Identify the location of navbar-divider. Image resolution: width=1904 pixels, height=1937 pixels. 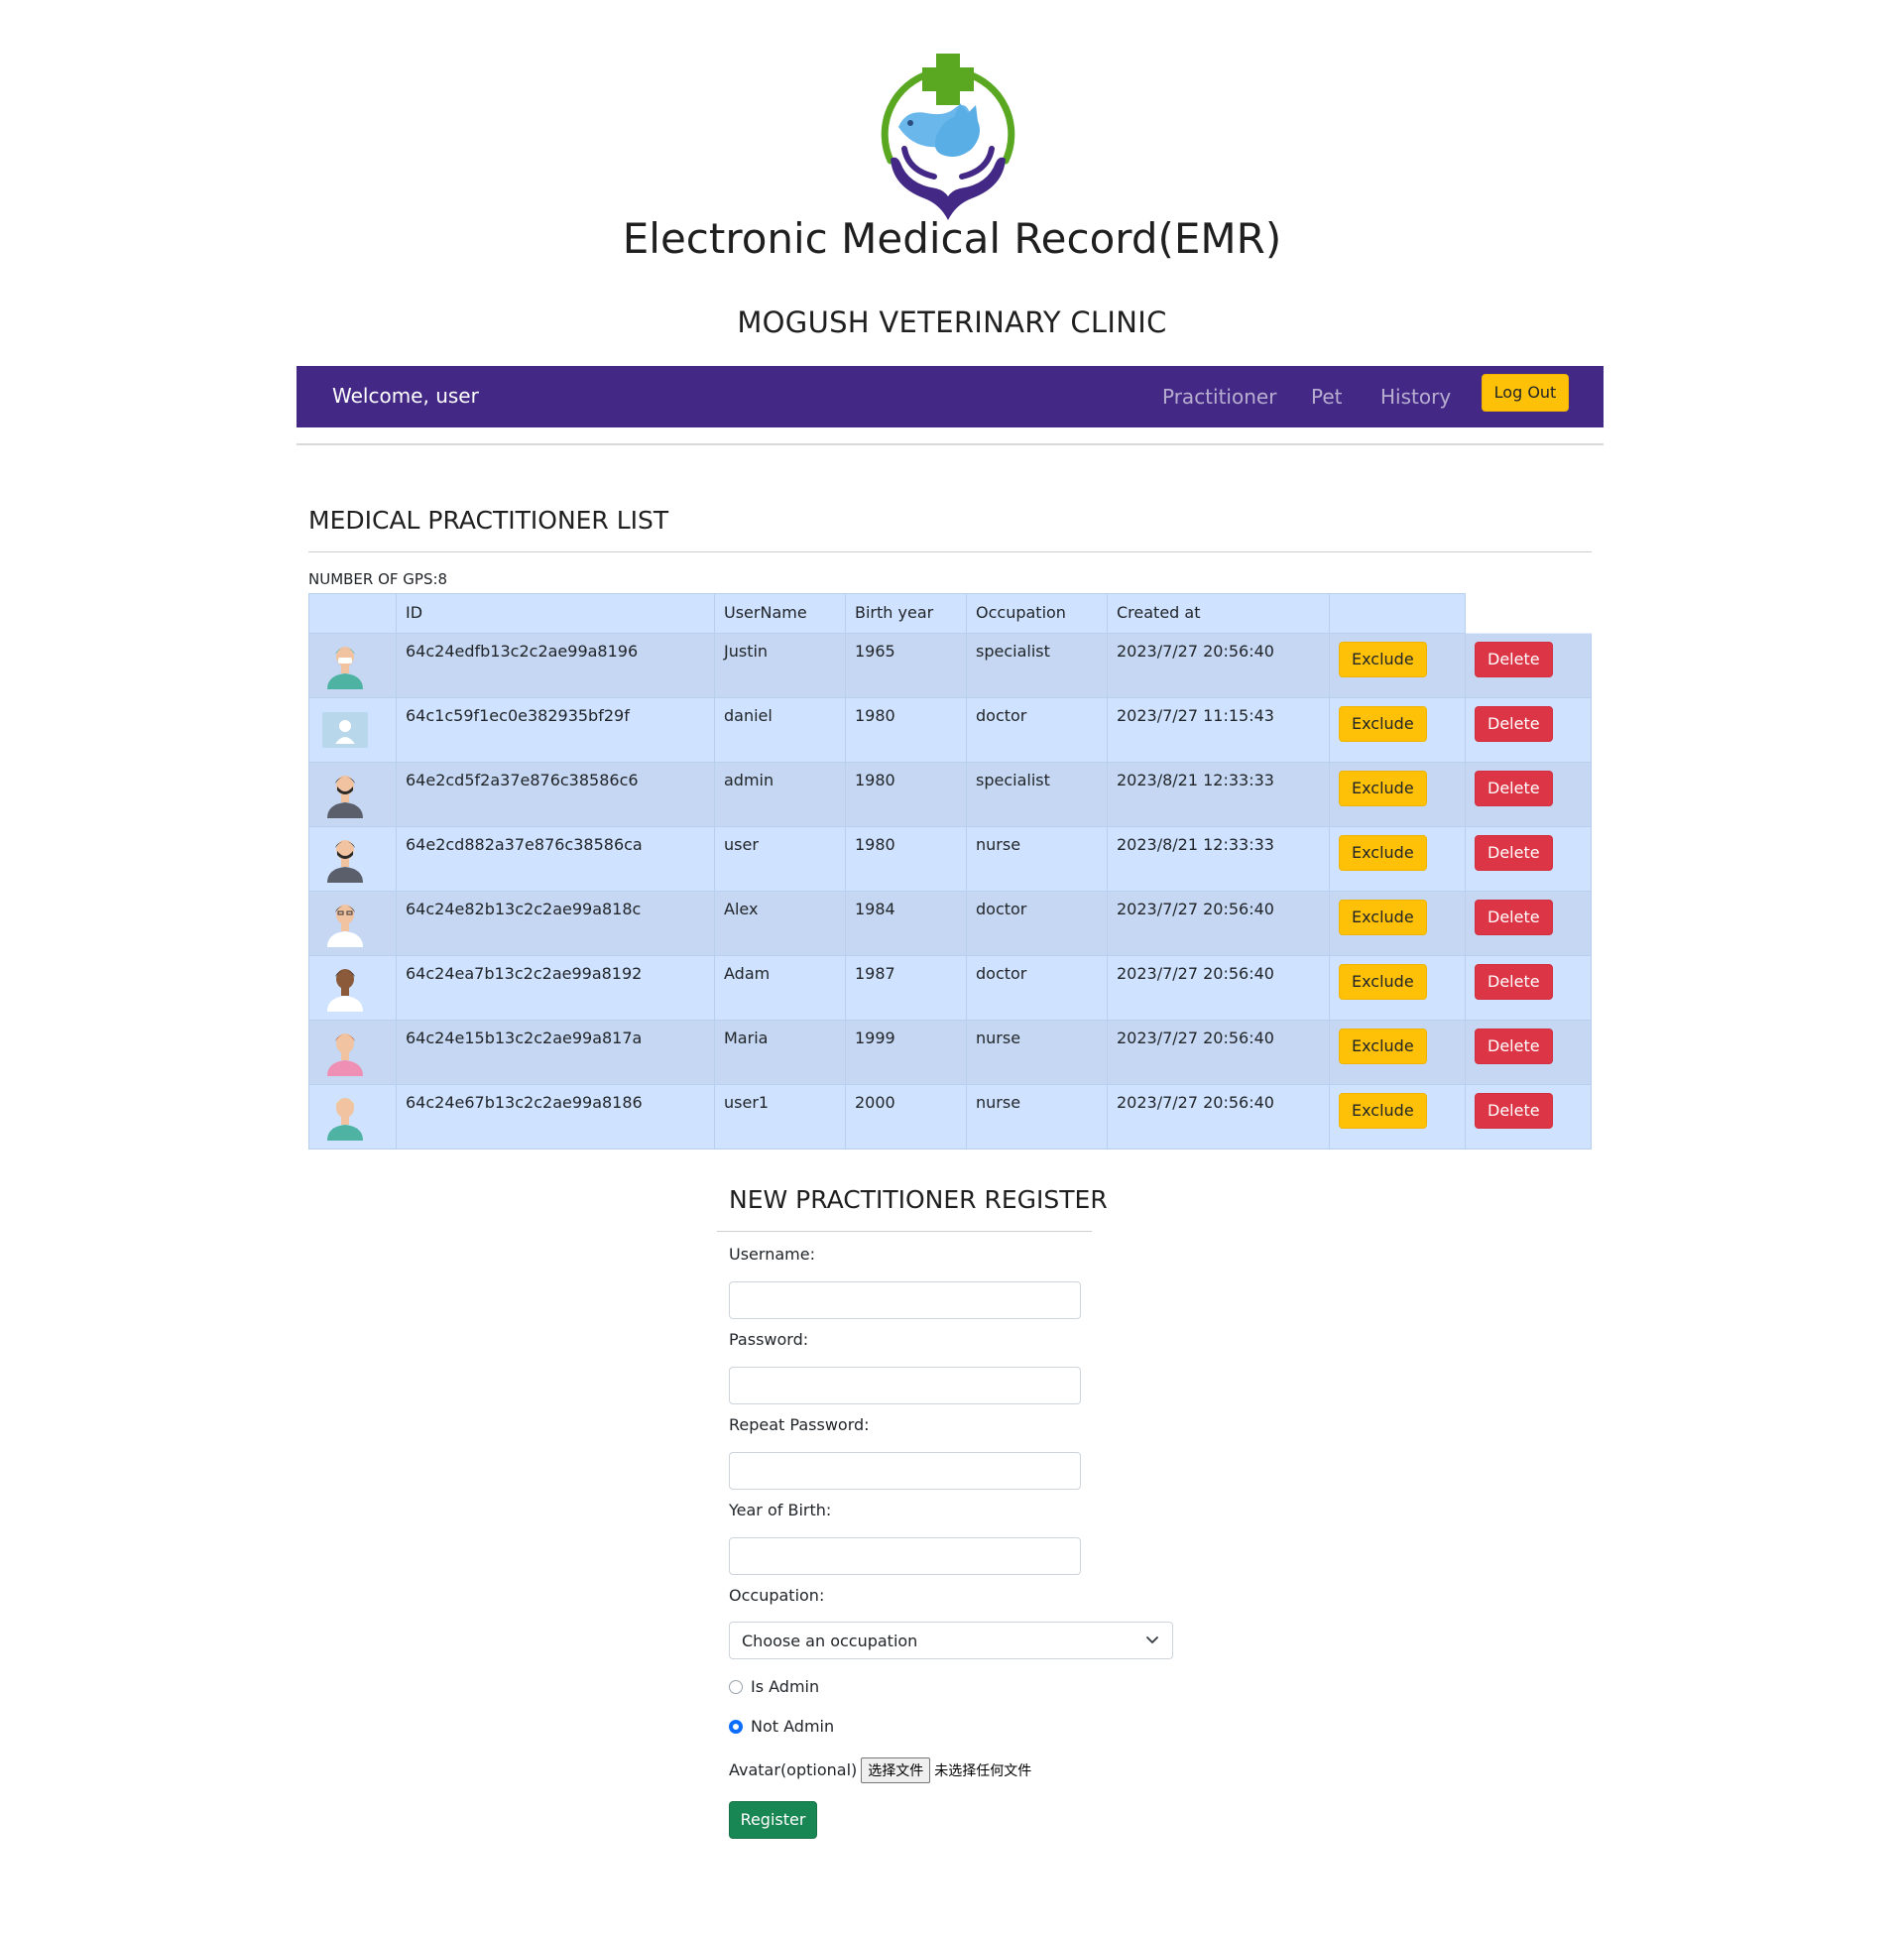
(950, 444).